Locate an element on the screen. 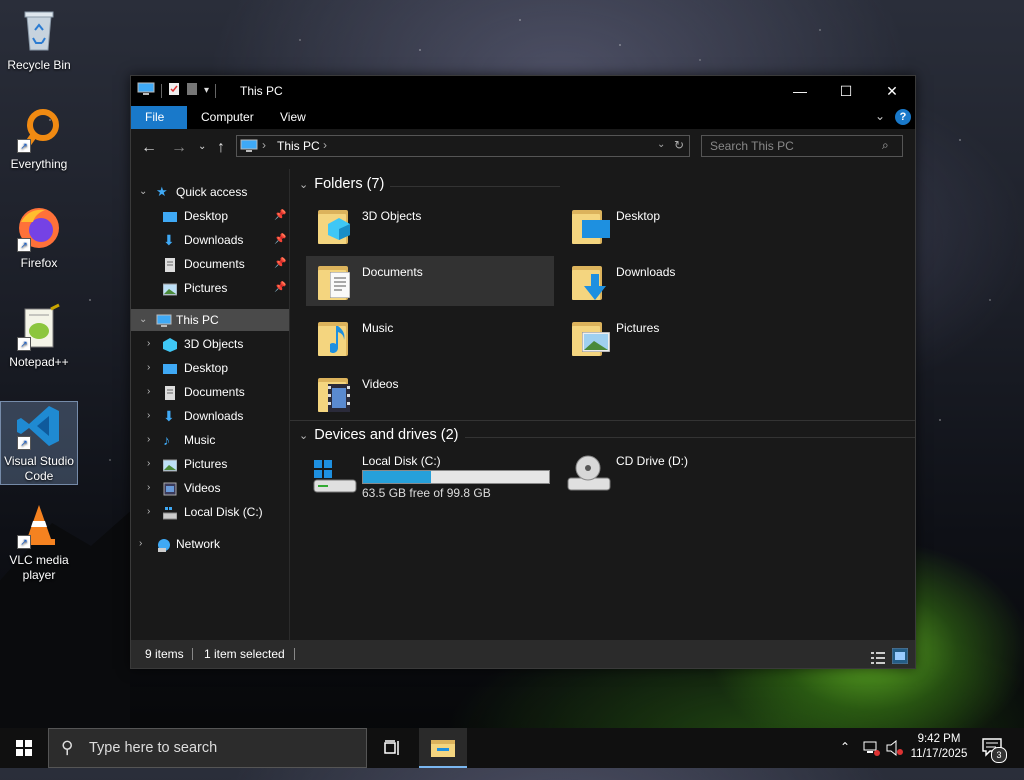 This screenshot has height=780, width=1024. clock: 9:42 PM 11/17/2025 is located at coordinates (939, 750).